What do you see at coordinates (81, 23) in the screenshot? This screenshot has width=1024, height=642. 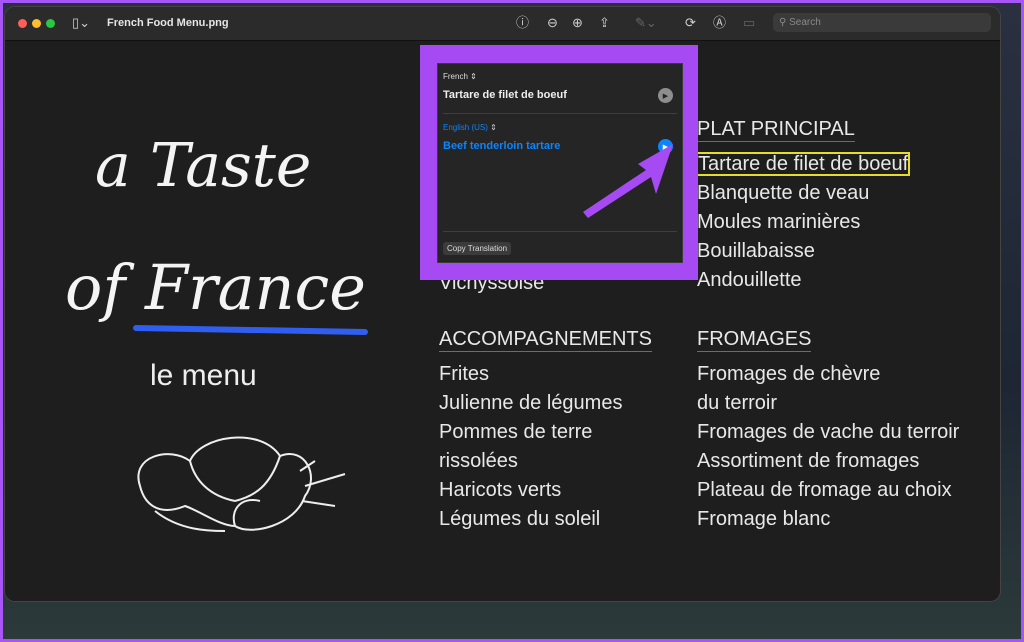 I see `sidebar-toggle-icon: ▯⌄` at bounding box center [81, 23].